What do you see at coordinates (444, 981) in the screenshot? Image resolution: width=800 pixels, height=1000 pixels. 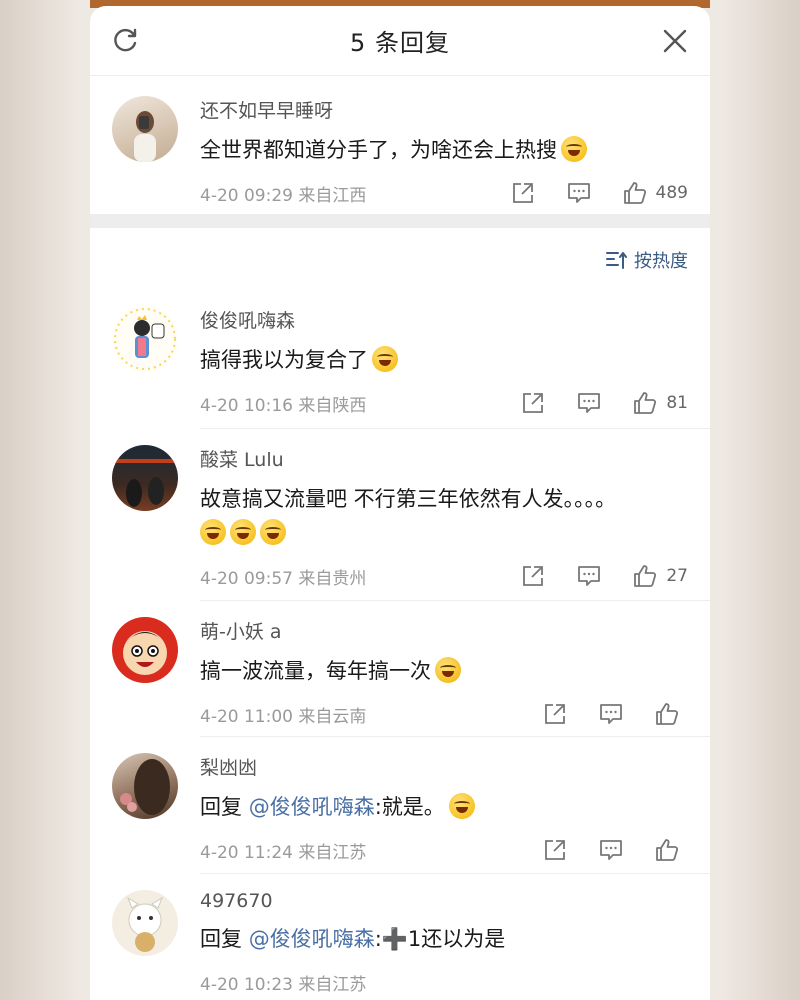 I see `comment-meta: 4-20 10:23 来自江苏` at bounding box center [444, 981].